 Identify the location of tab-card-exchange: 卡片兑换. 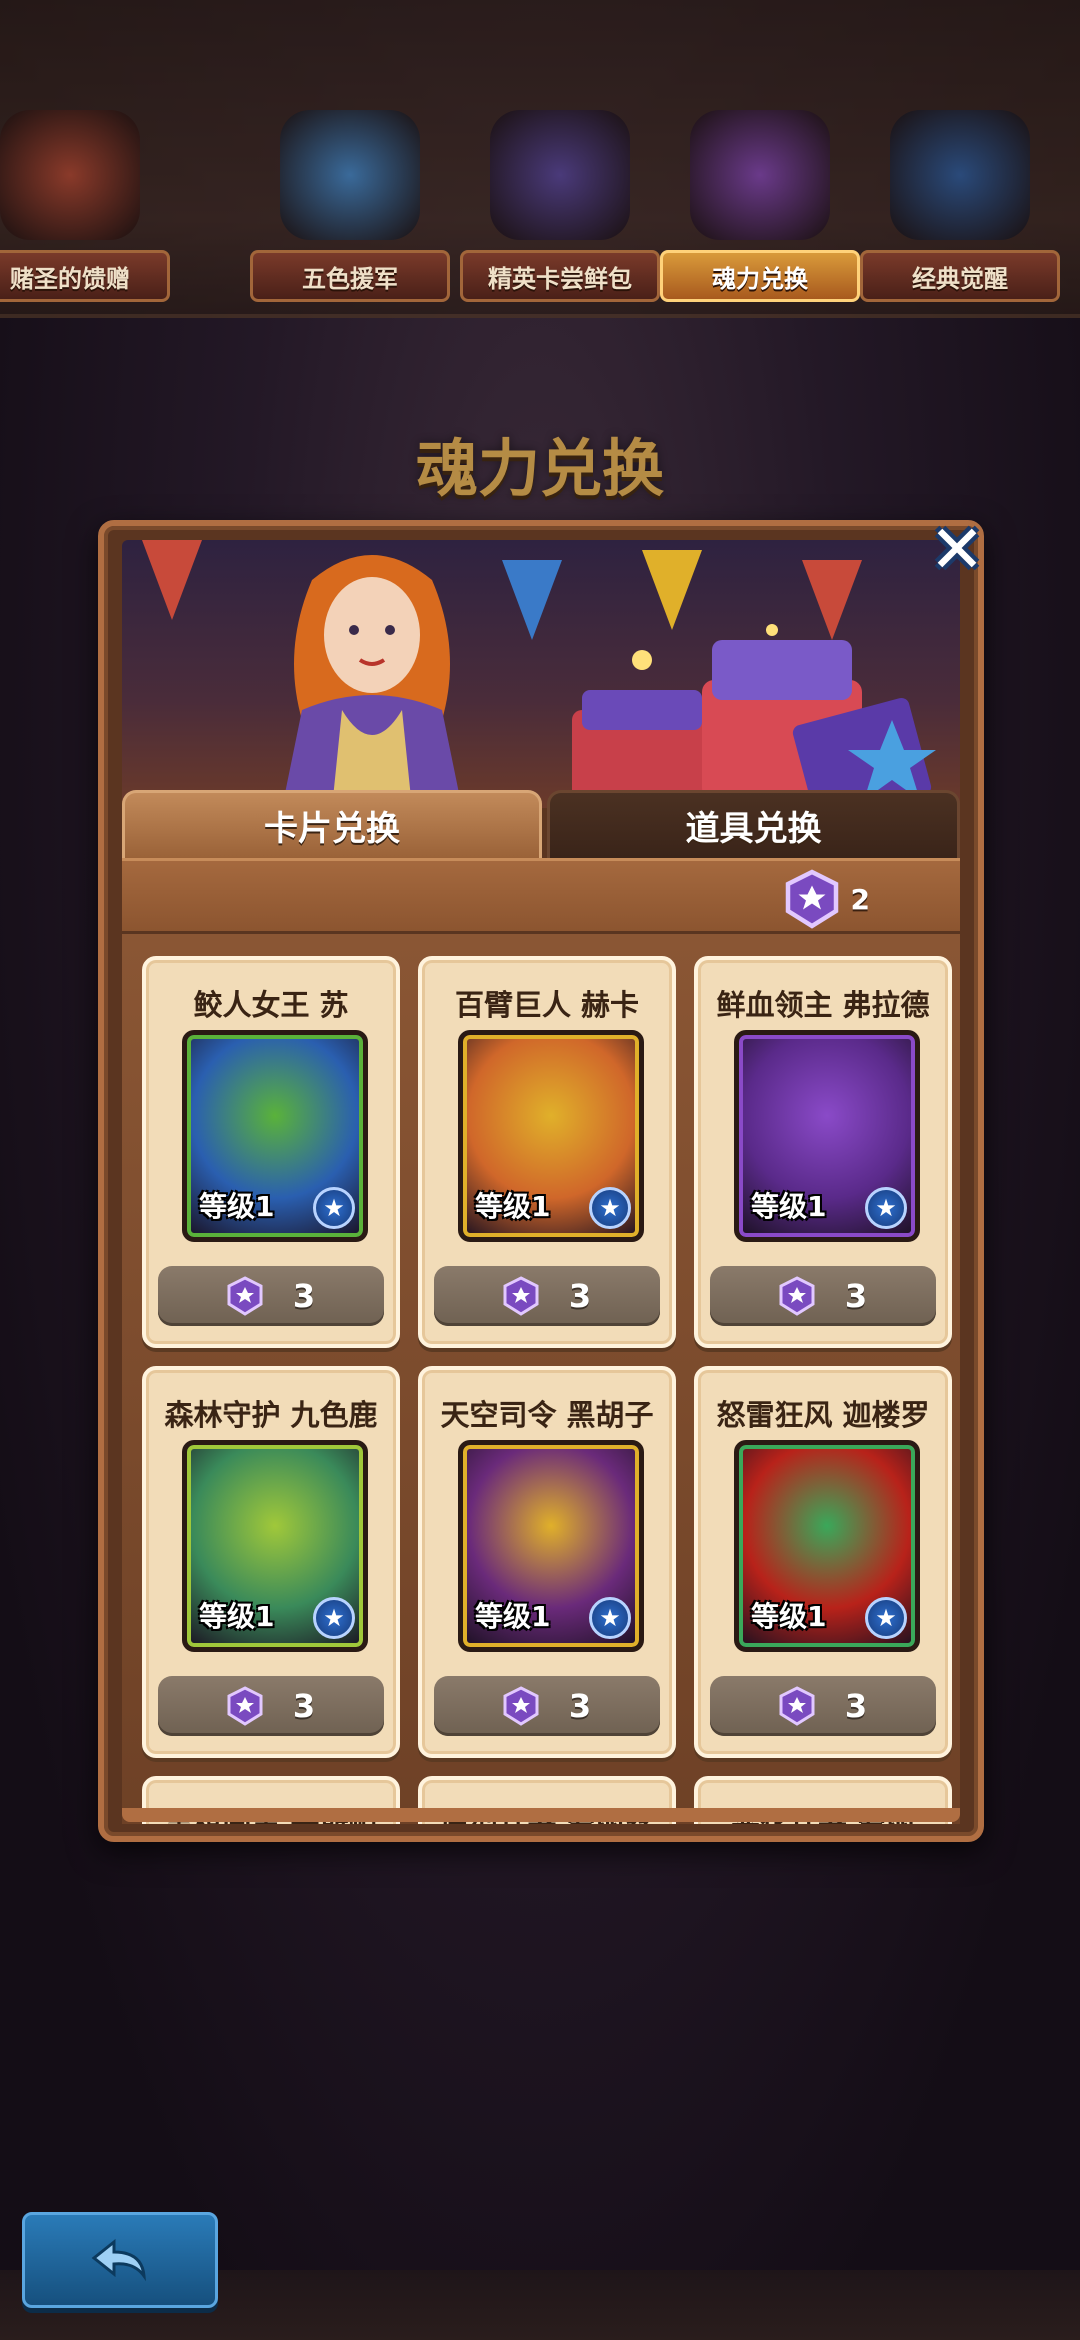
(332, 824).